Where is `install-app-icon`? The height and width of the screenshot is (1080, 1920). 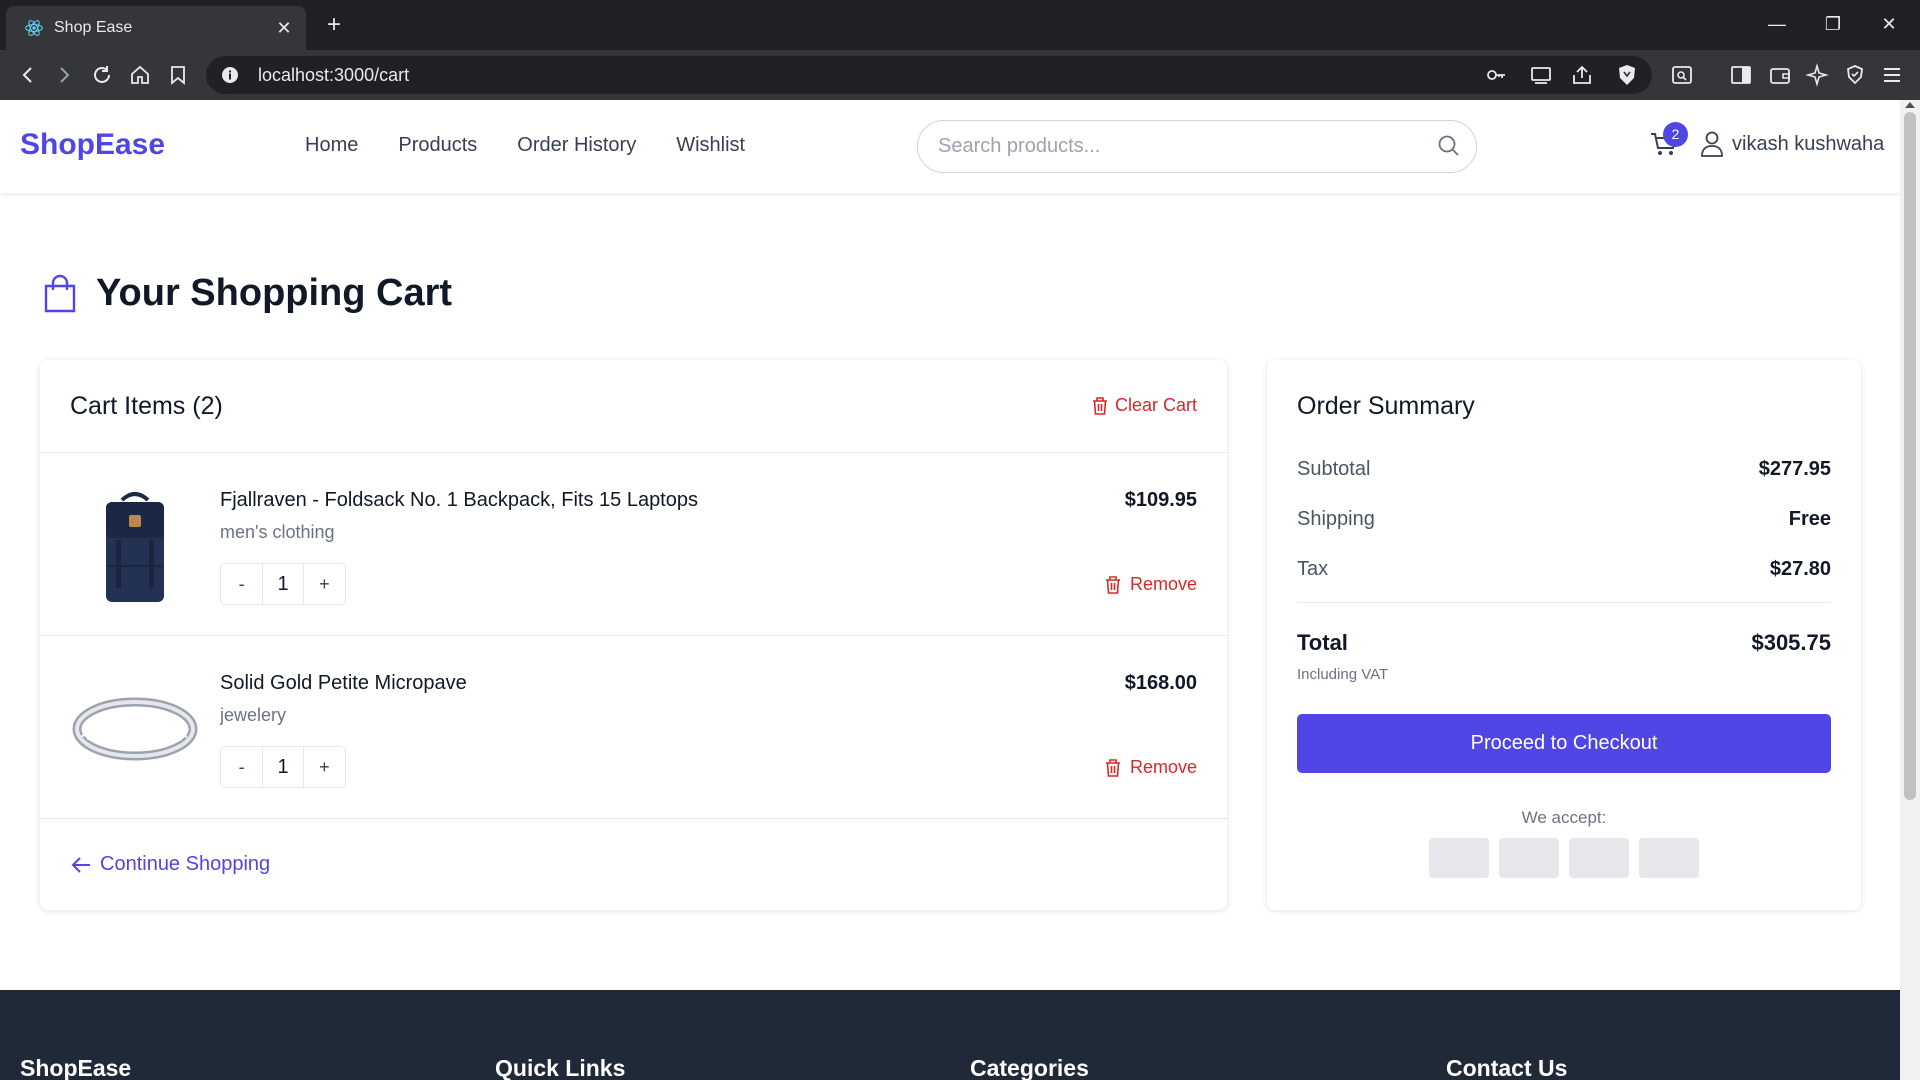 install-app-icon is located at coordinates (1541, 75).